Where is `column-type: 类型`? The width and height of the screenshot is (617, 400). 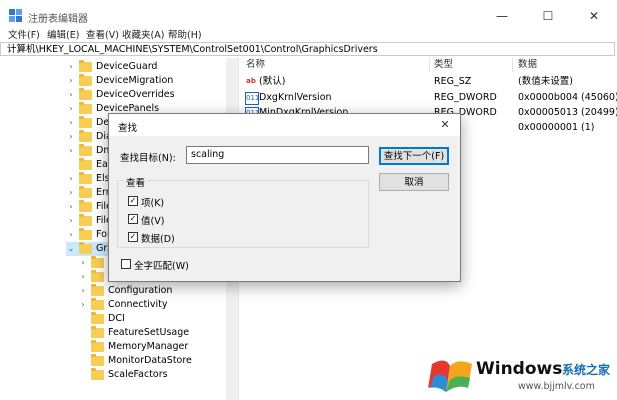 column-type: 类型 is located at coordinates (443, 65).